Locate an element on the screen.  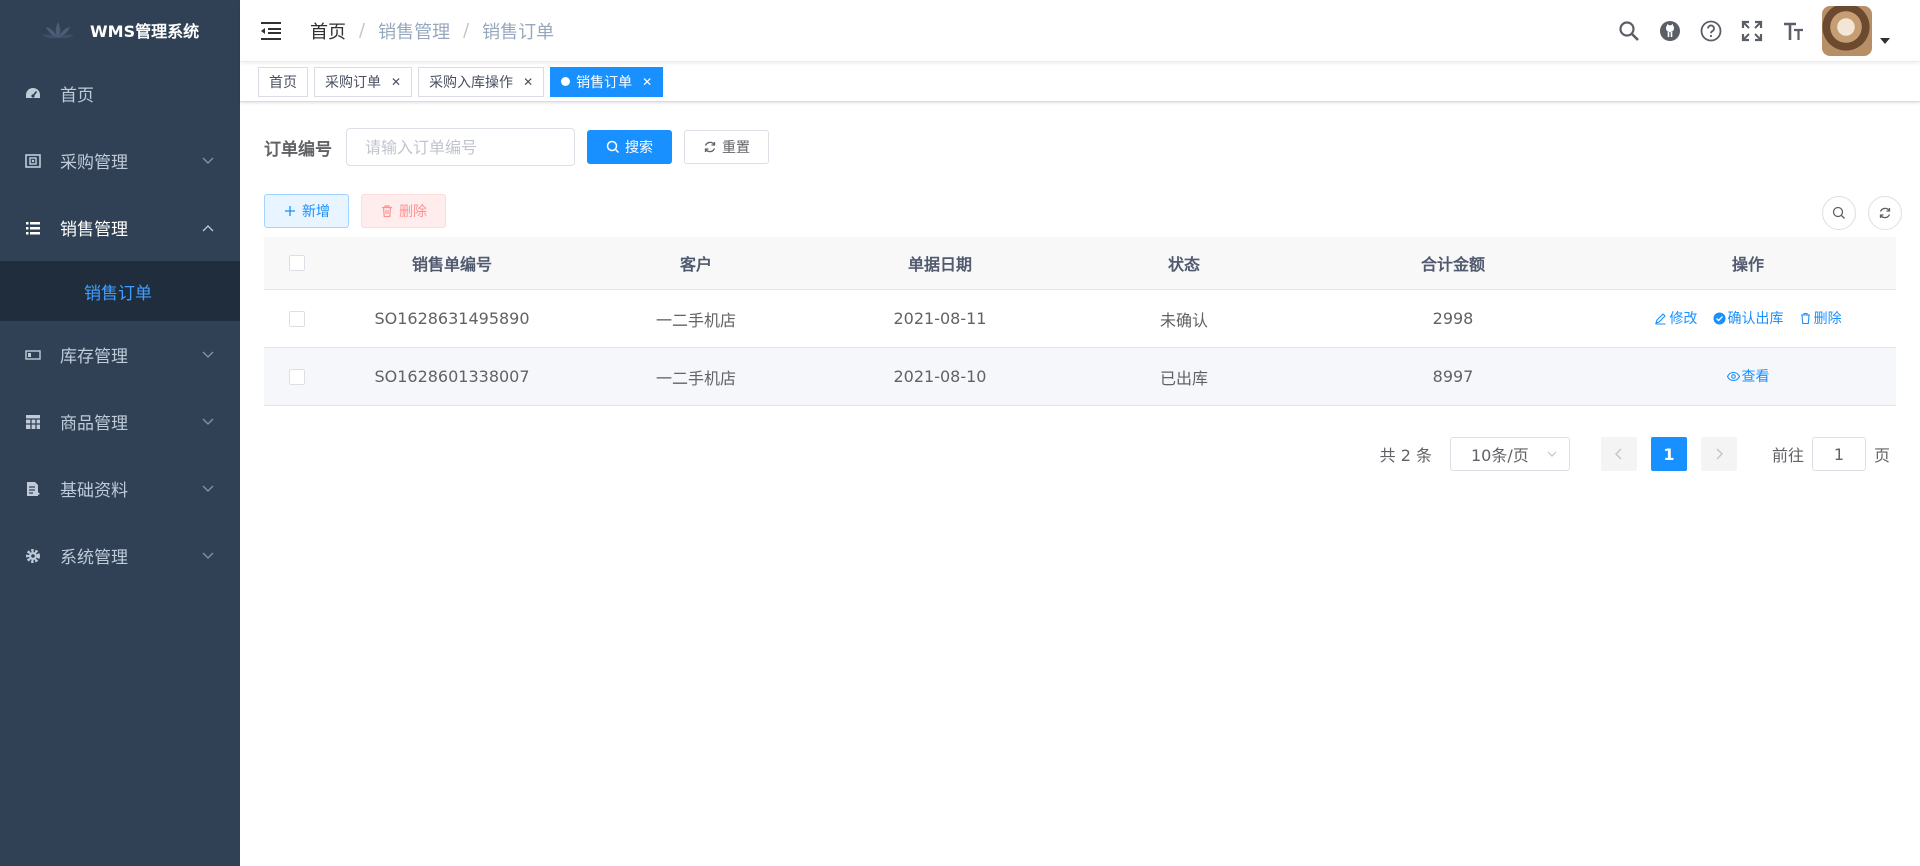
sidebar-item-label: 库存管理 is located at coordinates (94, 357).